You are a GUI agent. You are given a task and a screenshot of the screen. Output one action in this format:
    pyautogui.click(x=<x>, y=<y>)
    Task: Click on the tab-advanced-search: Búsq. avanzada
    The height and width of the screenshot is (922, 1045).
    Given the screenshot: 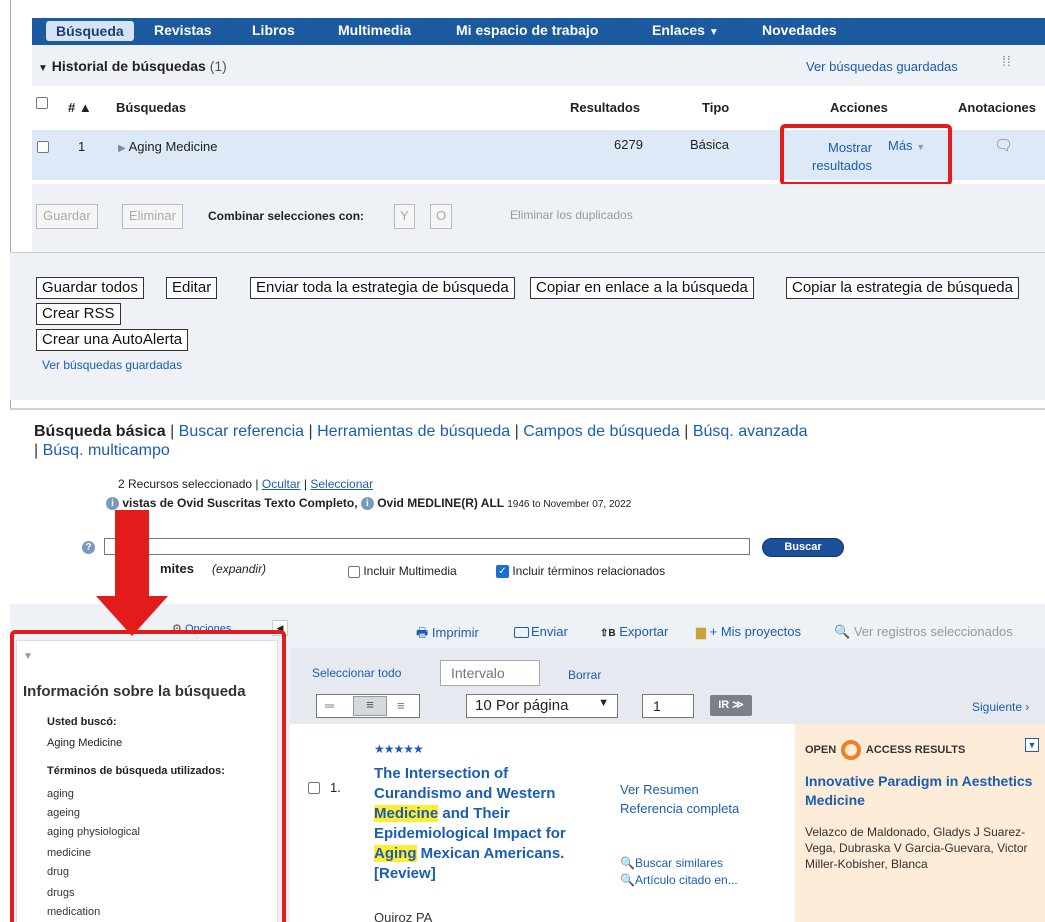 What is the action you would take?
    pyautogui.click(x=750, y=431)
    